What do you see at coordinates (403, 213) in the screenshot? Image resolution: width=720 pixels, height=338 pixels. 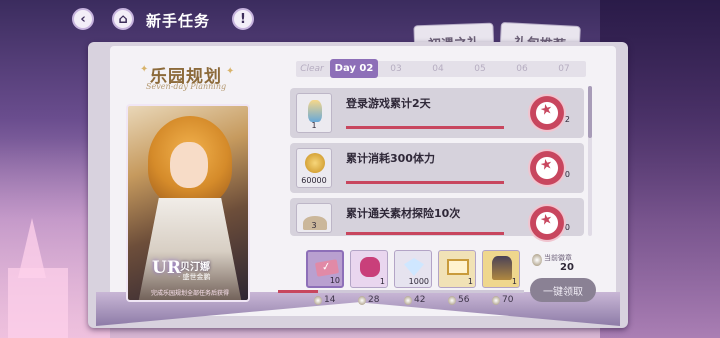 I see `task-title: 累计通关素材探险10次` at bounding box center [403, 213].